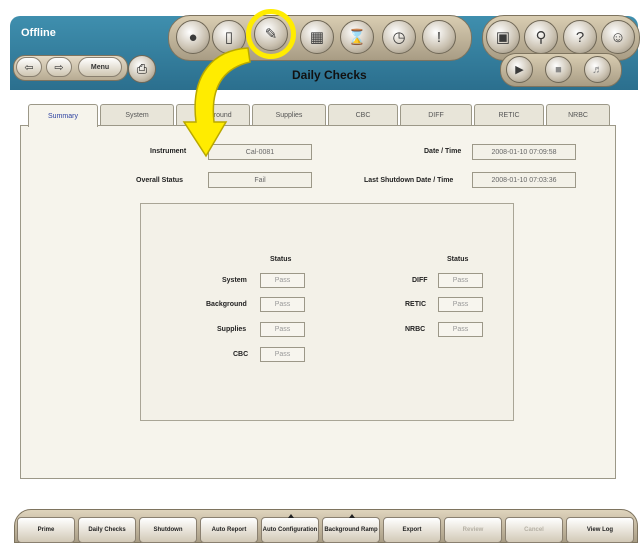 The width and height of the screenshot is (642, 543). Describe the element at coordinates (473, 530) in the screenshot. I see `review-button: Review` at that location.